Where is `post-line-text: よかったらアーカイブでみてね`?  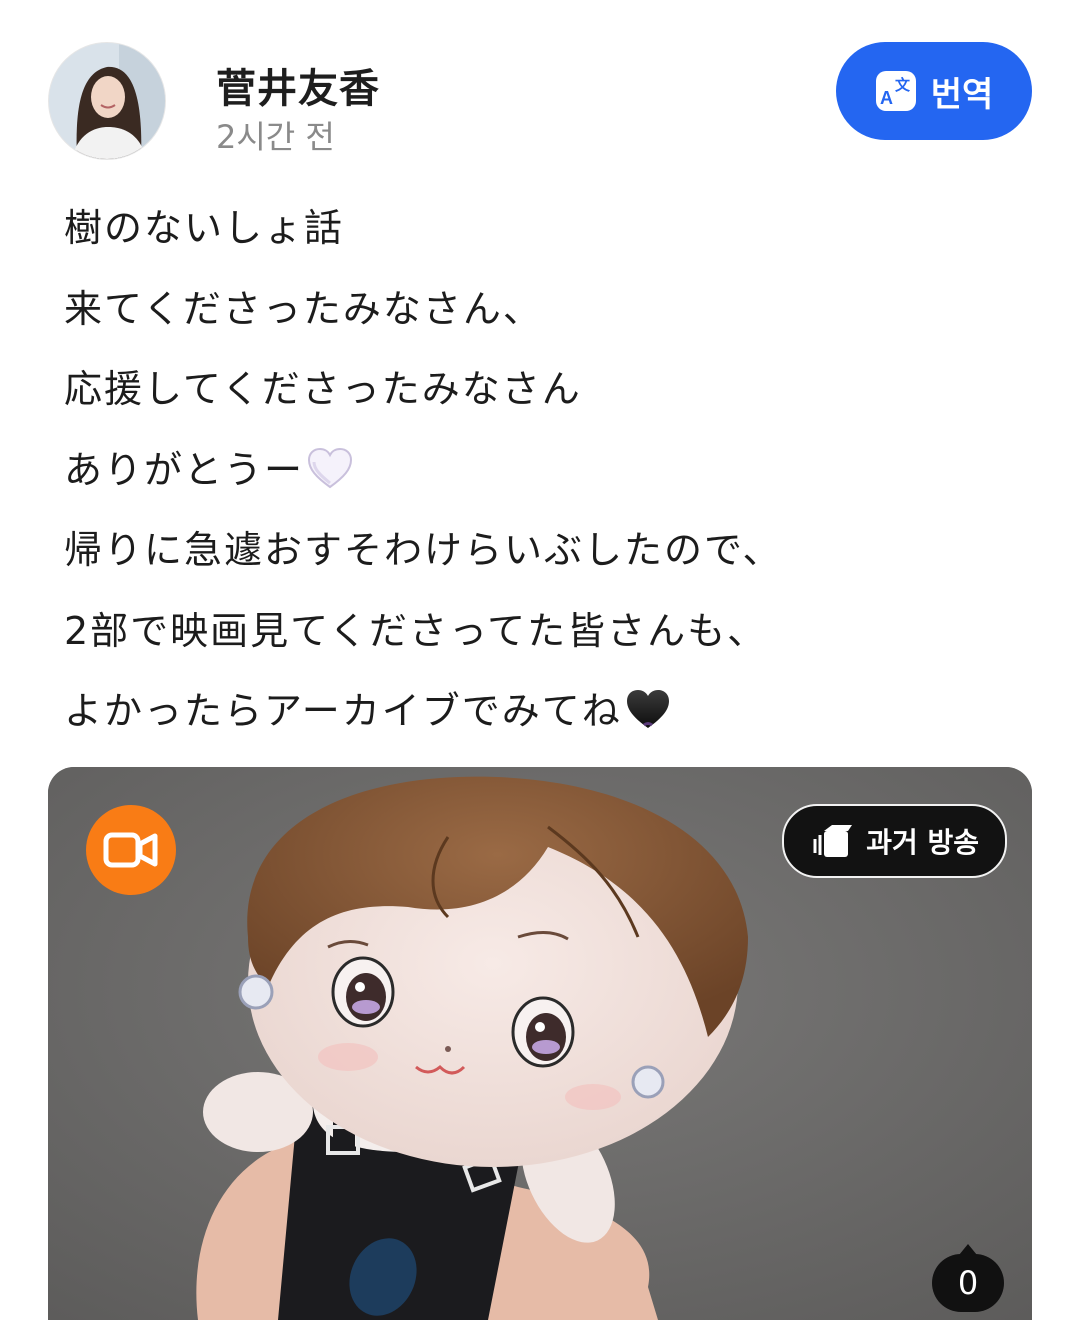 post-line-text: よかったらアーカイブでみてね is located at coordinates (343, 711).